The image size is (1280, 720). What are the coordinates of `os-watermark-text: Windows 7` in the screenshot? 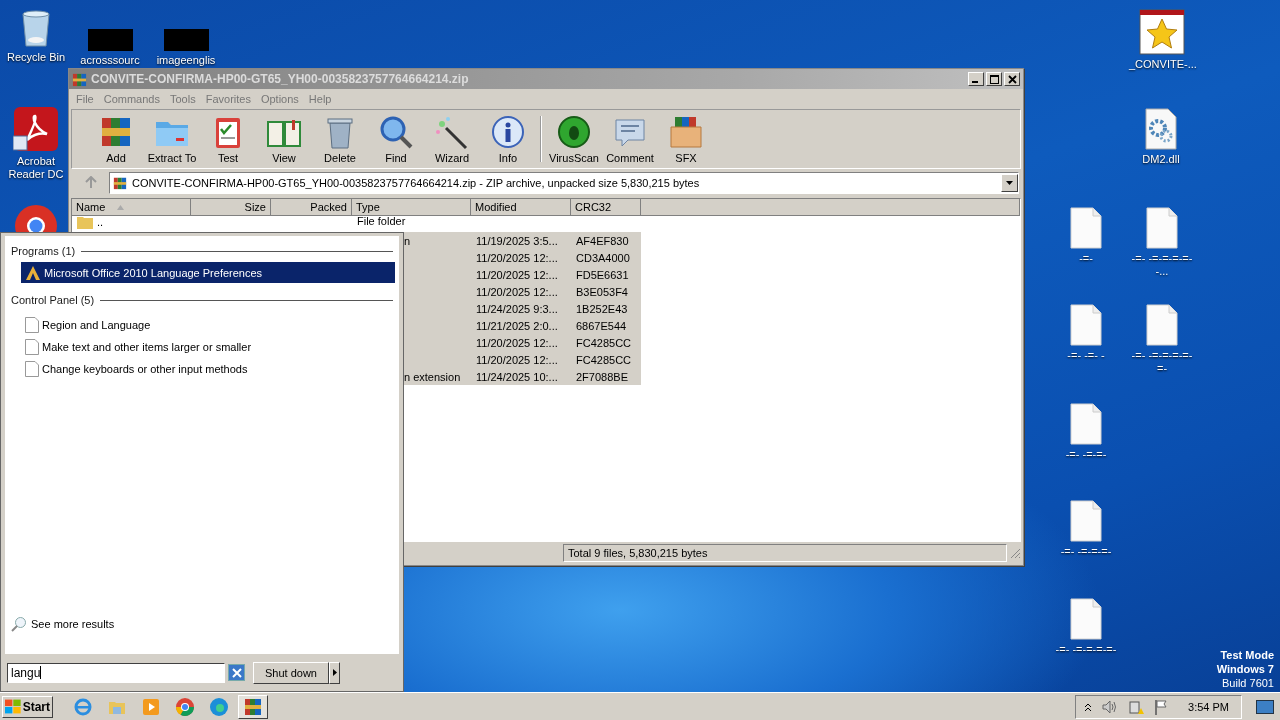 It's located at (1245, 669).